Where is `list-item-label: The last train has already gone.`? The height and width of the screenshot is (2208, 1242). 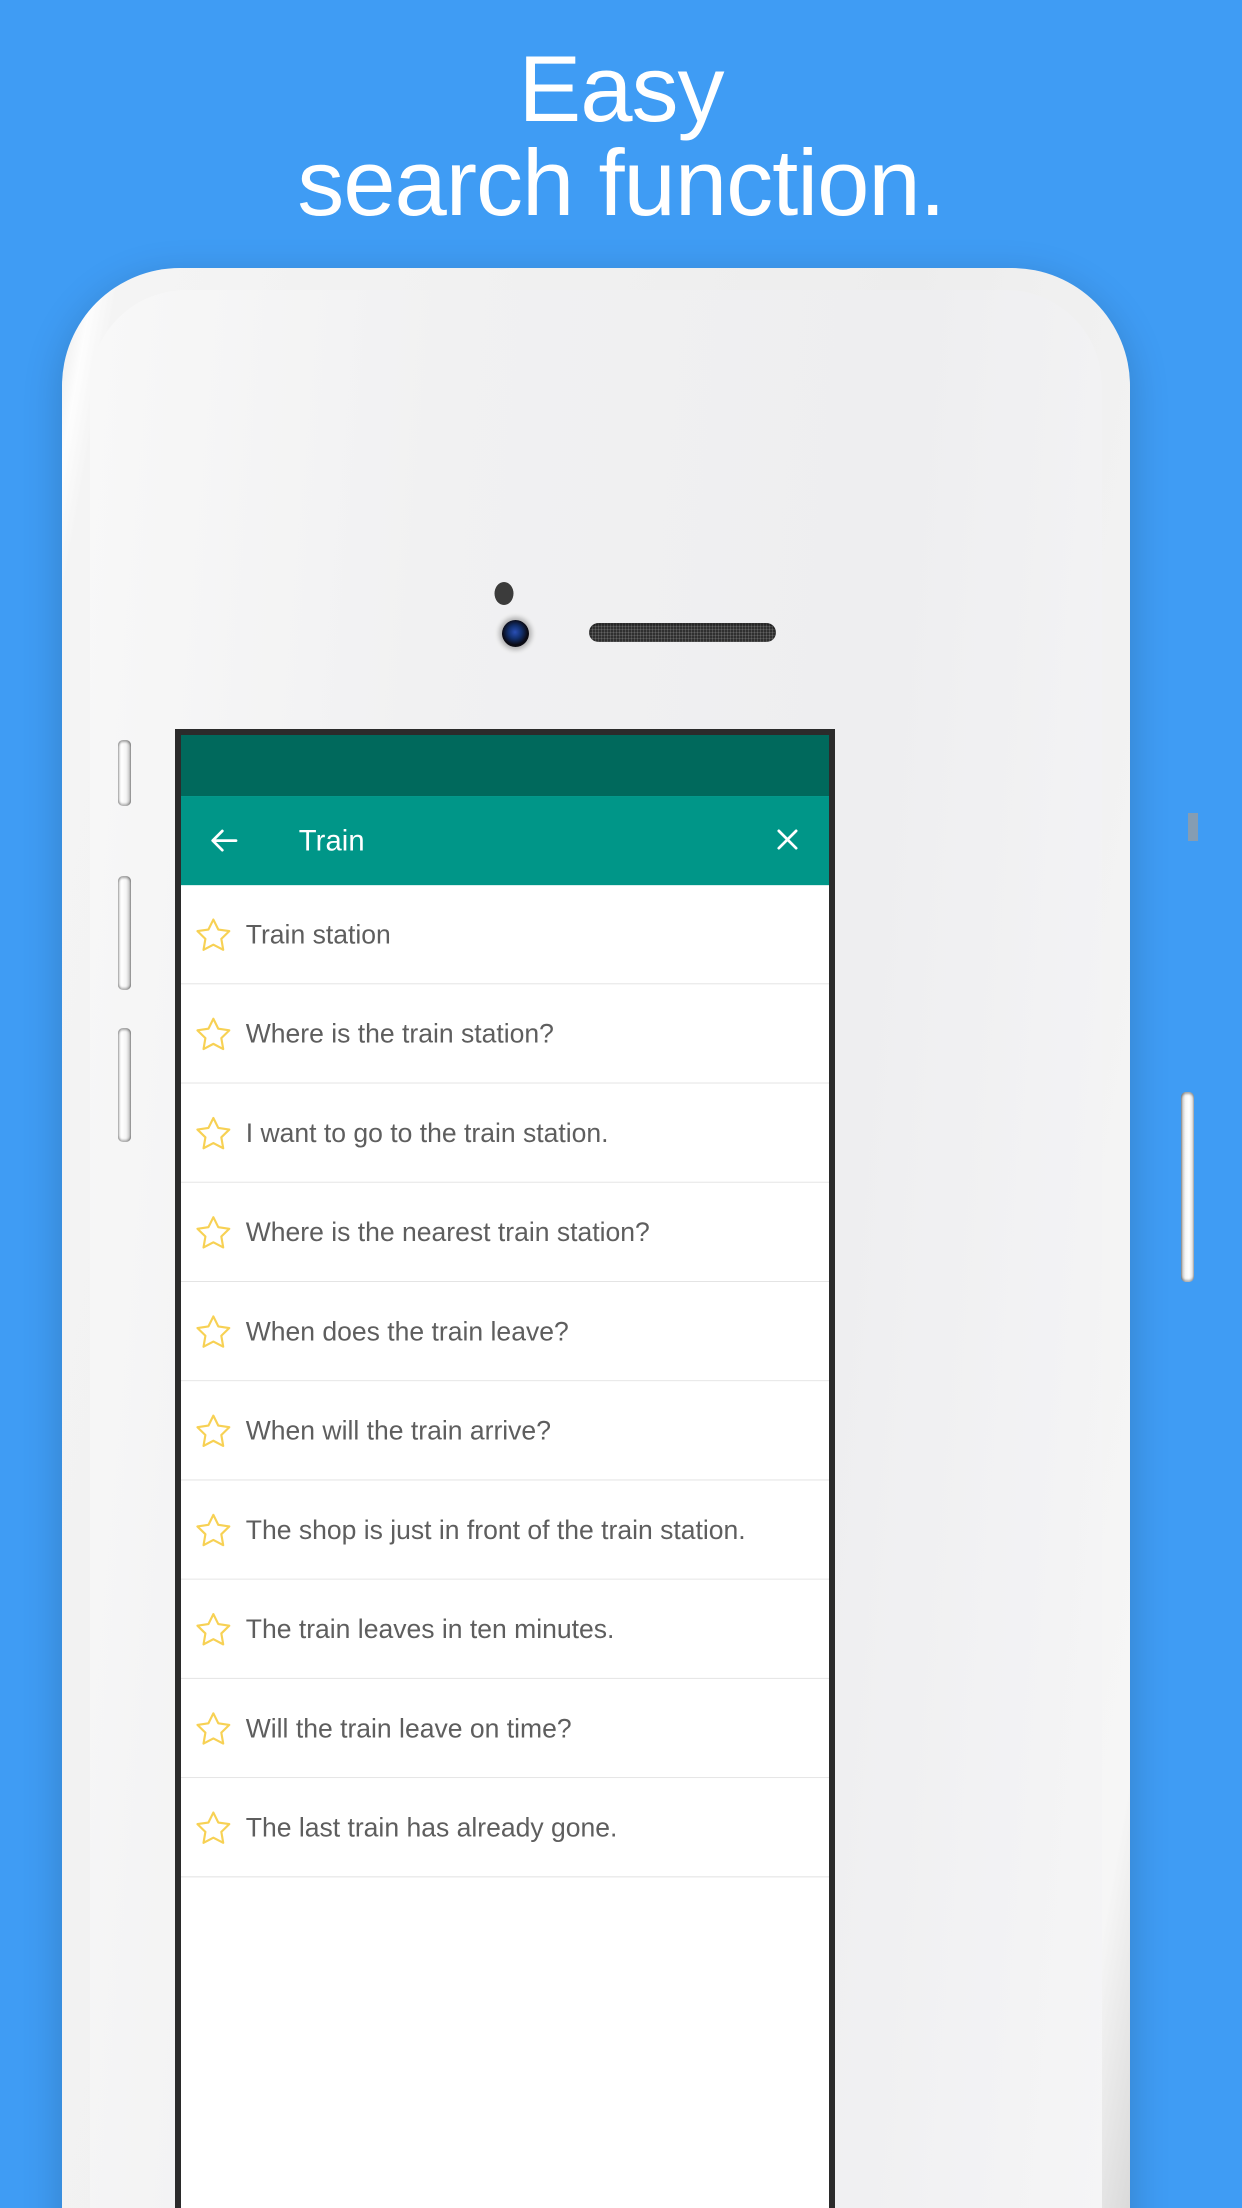
list-item-label: The last train has already gone. is located at coordinates (431, 1827).